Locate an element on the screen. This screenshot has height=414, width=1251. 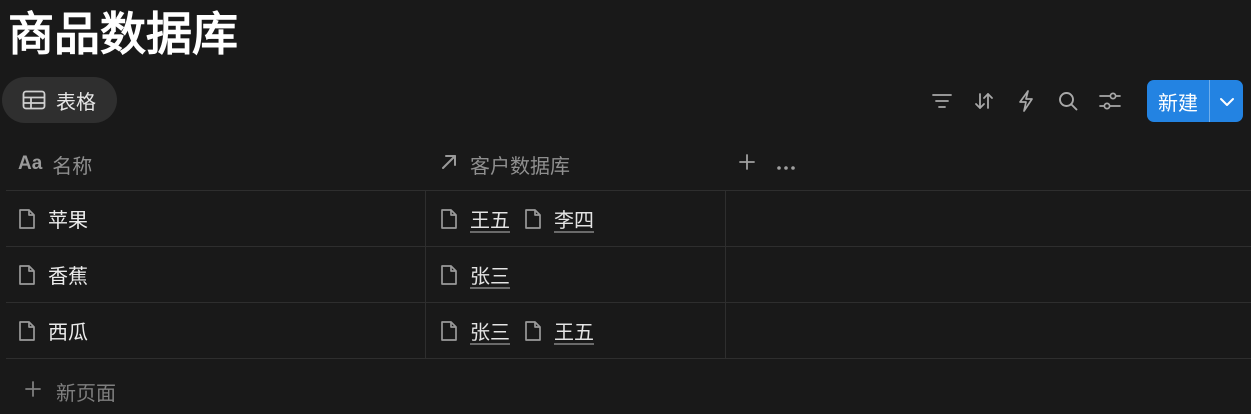
row-name: 西瓜 is located at coordinates (68, 332).